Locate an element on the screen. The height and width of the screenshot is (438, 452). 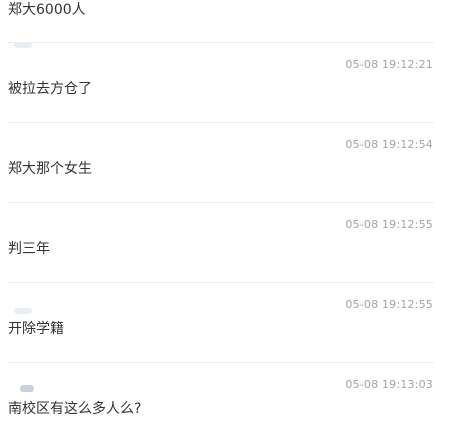
message-time: 05-08 19:12:21 is located at coordinates (389, 64).